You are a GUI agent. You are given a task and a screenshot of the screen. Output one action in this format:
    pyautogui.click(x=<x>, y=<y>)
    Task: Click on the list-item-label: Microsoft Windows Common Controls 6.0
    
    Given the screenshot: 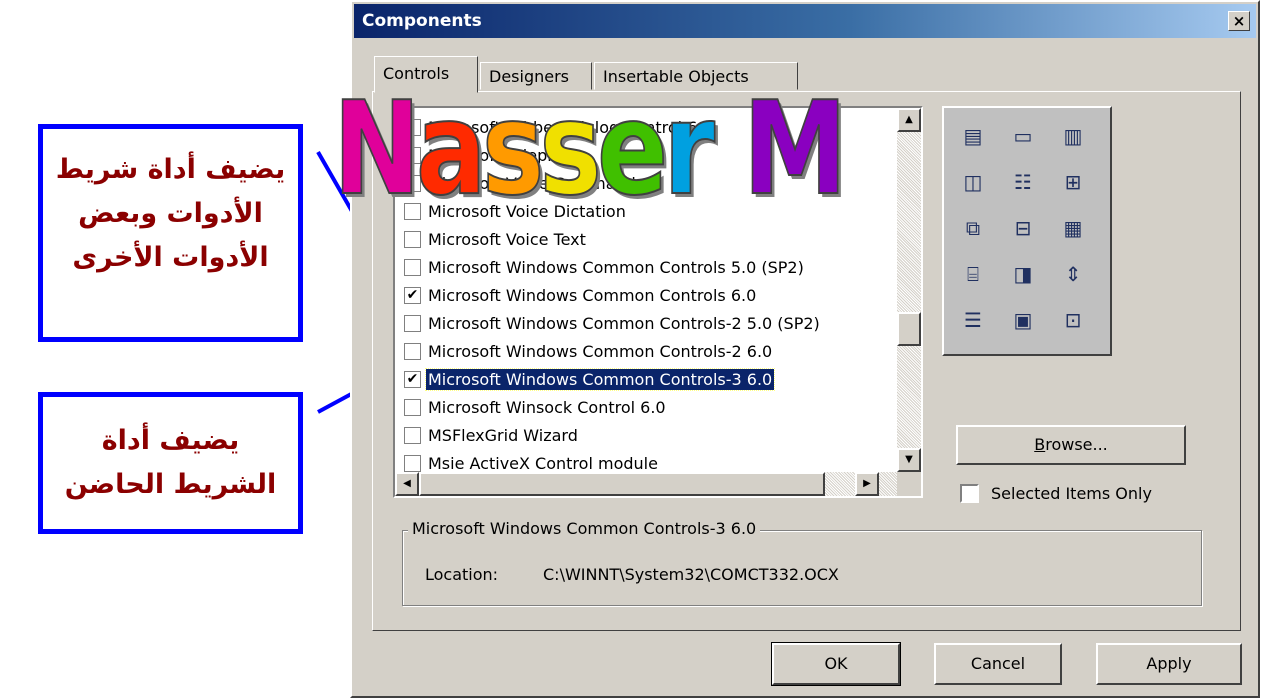 What is the action you would take?
    pyautogui.click(x=592, y=295)
    